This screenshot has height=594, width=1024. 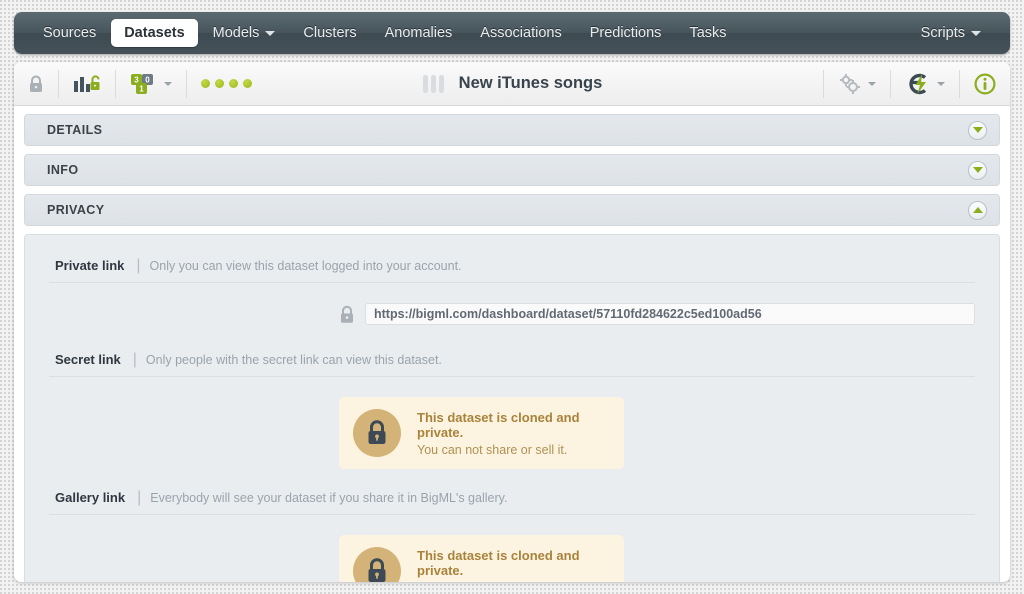 I want to click on nav-label: Sources, so click(x=70, y=33).